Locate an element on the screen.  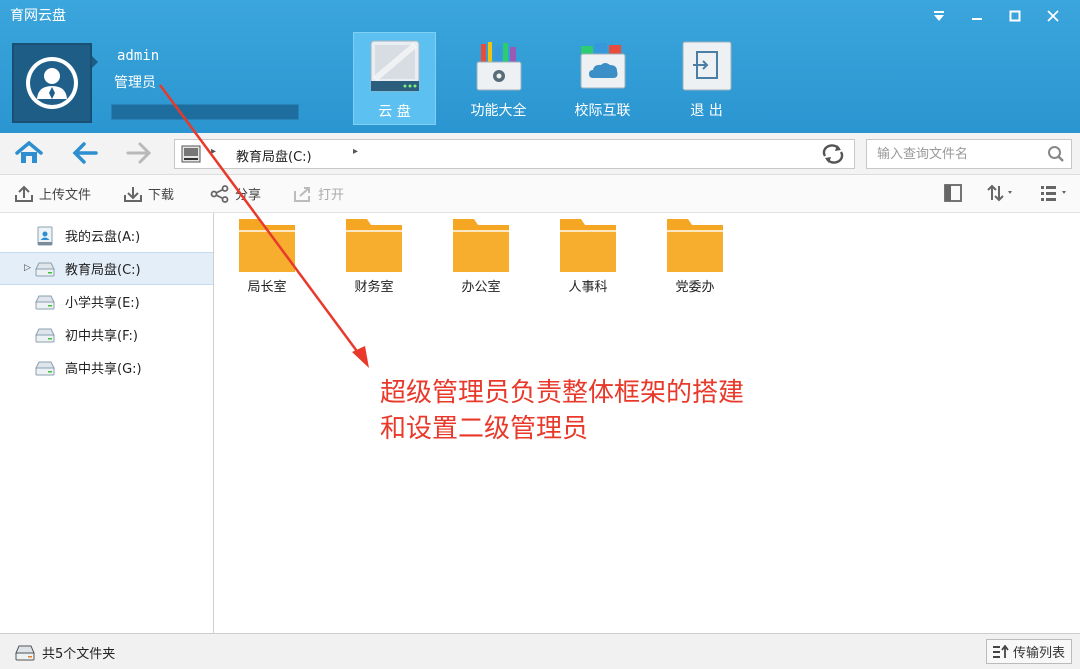
folder-item: 局长室 is located at coordinates (267, 256).